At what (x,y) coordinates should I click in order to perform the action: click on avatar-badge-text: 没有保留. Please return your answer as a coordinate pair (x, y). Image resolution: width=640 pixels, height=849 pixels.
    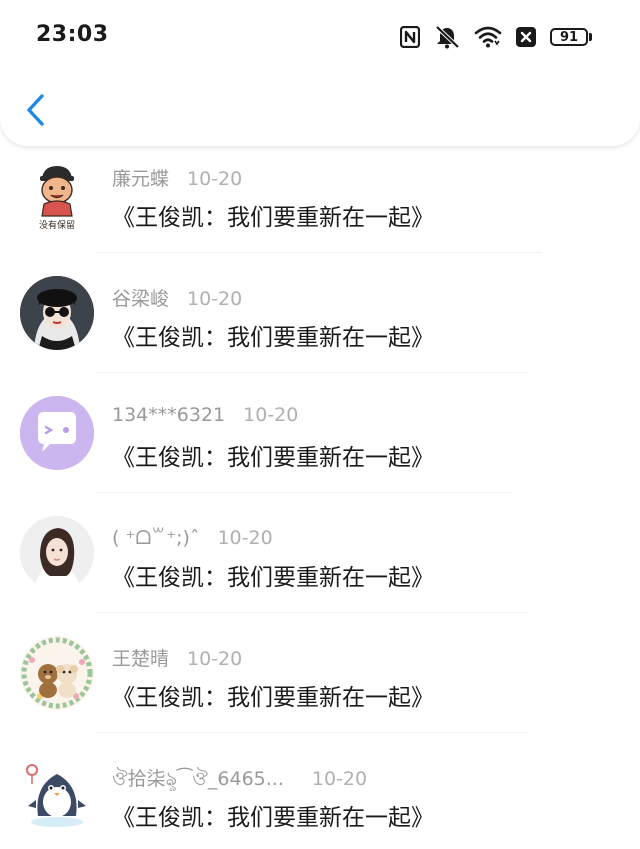
    Looking at the image, I should click on (57, 225).